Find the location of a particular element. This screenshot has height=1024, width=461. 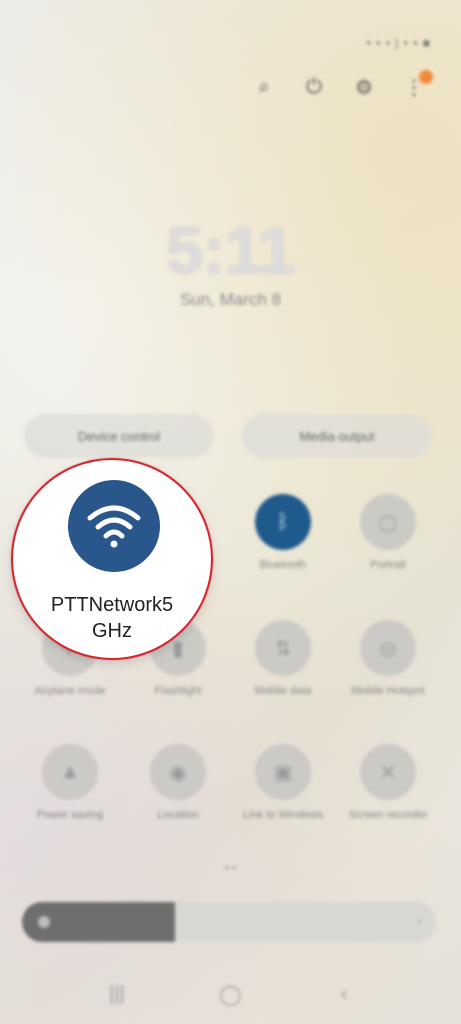

tile-screen-recorder: ✕ Screen recorder is located at coordinates (388, 783).